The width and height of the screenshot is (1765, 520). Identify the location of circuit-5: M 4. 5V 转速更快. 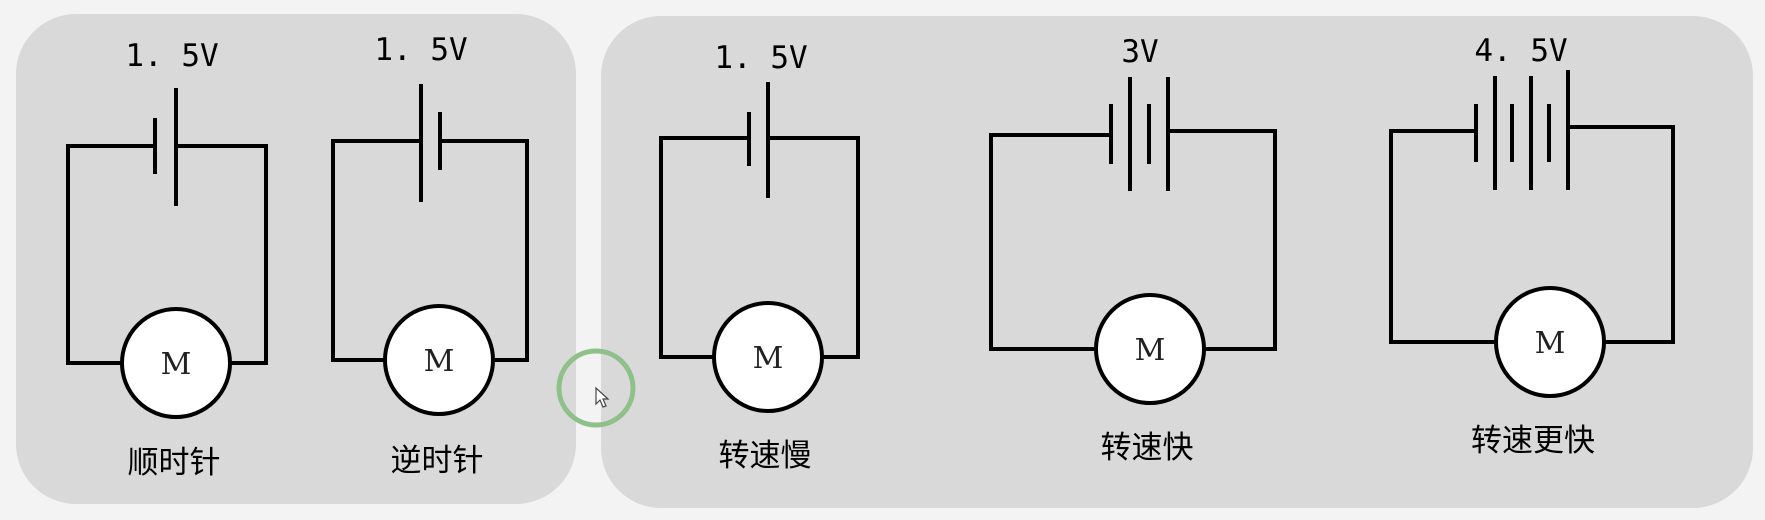
(1532, 246).